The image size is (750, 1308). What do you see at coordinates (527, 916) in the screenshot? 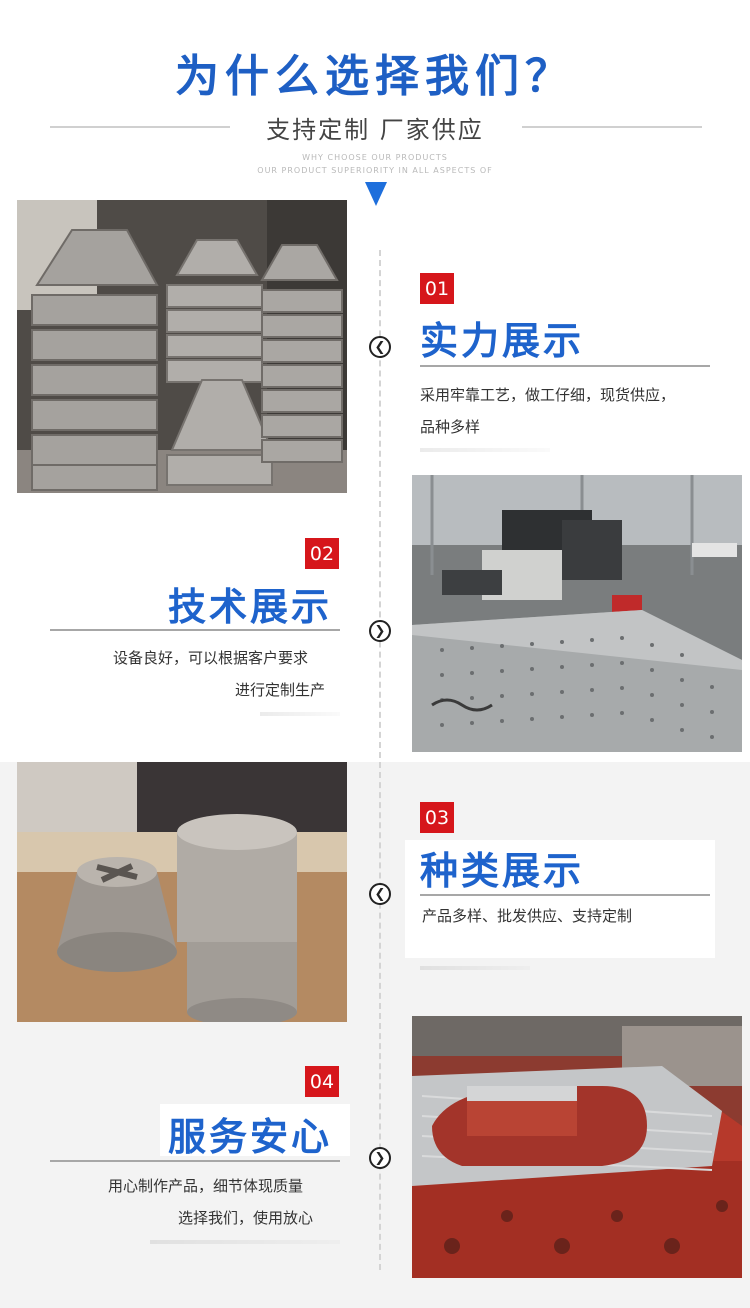
I see `section-desc-line-1: 产品多样、批发供应、支持定制` at bounding box center [527, 916].